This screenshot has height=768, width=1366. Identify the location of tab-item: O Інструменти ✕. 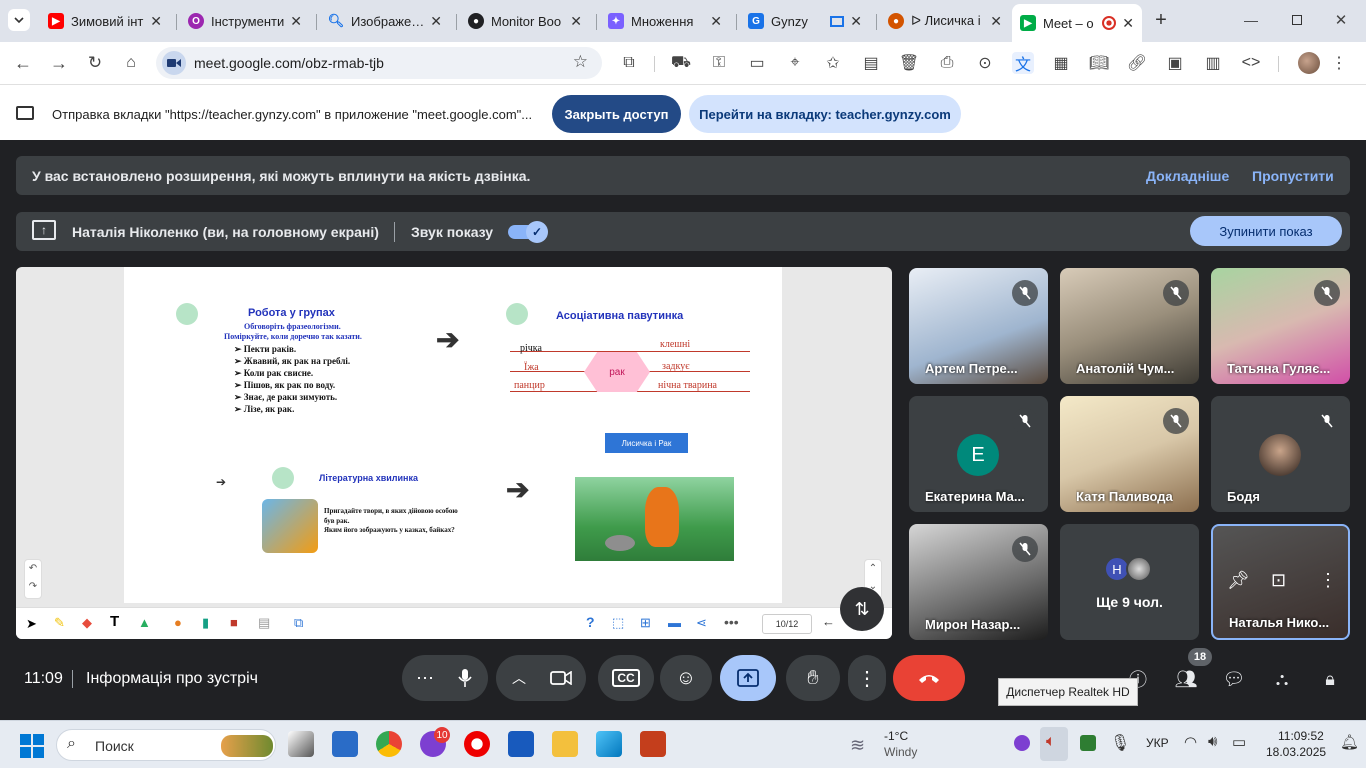
(245, 21).